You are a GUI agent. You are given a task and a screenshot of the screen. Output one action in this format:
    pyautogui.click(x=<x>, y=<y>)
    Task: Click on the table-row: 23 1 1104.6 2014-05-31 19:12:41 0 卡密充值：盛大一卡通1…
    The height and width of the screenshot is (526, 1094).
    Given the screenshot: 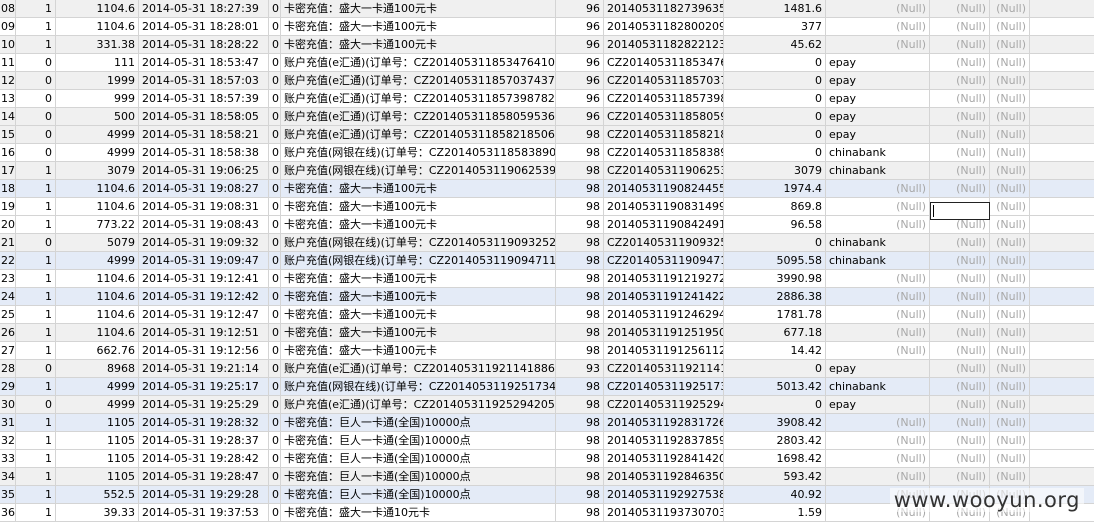 What is the action you would take?
    pyautogui.click(x=547, y=279)
    